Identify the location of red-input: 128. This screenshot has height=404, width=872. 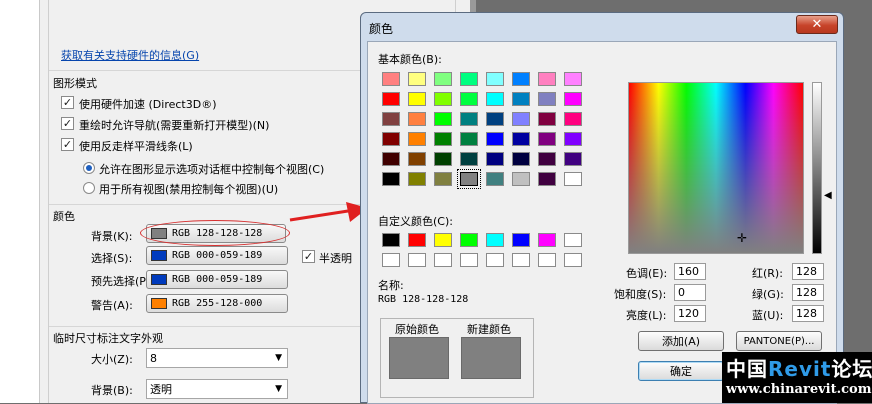
(808, 271).